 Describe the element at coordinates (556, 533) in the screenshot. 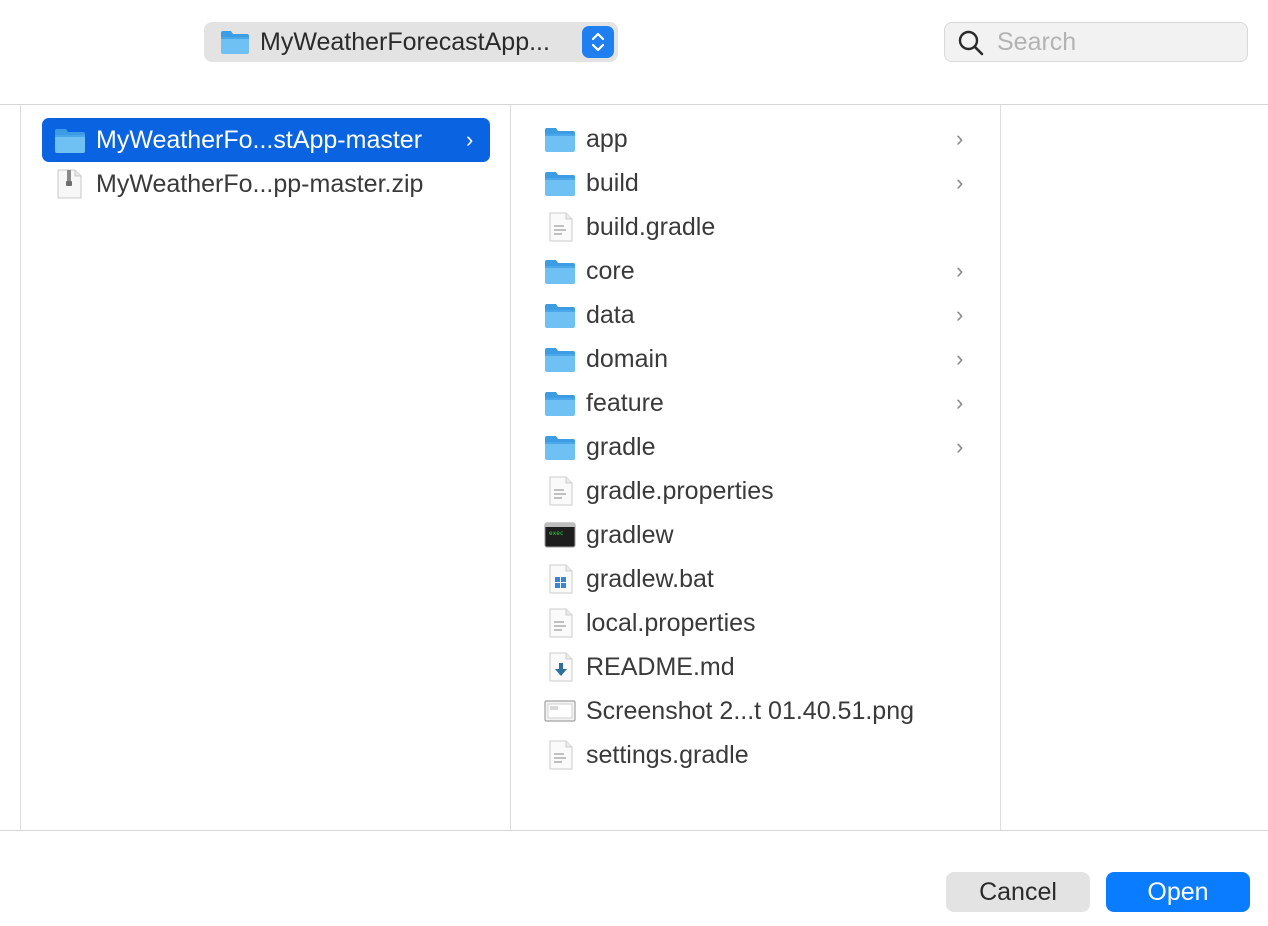

I see `svg-text: exec` at that location.